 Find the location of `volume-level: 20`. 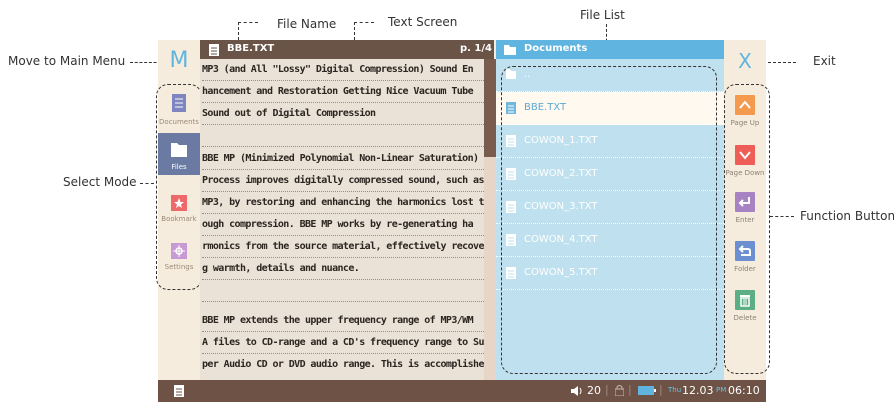

volume-level: 20 is located at coordinates (594, 390).